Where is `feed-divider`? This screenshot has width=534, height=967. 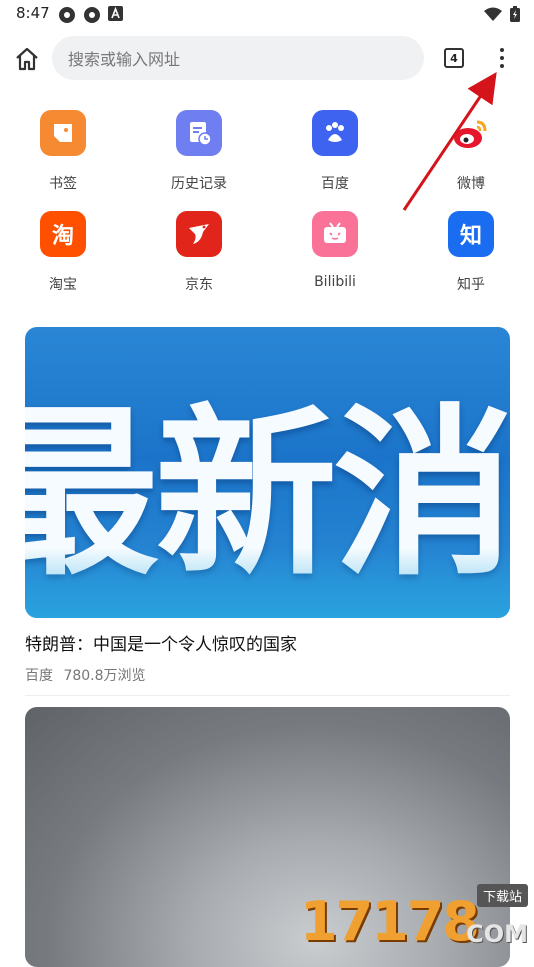
feed-divider is located at coordinates (267, 695).